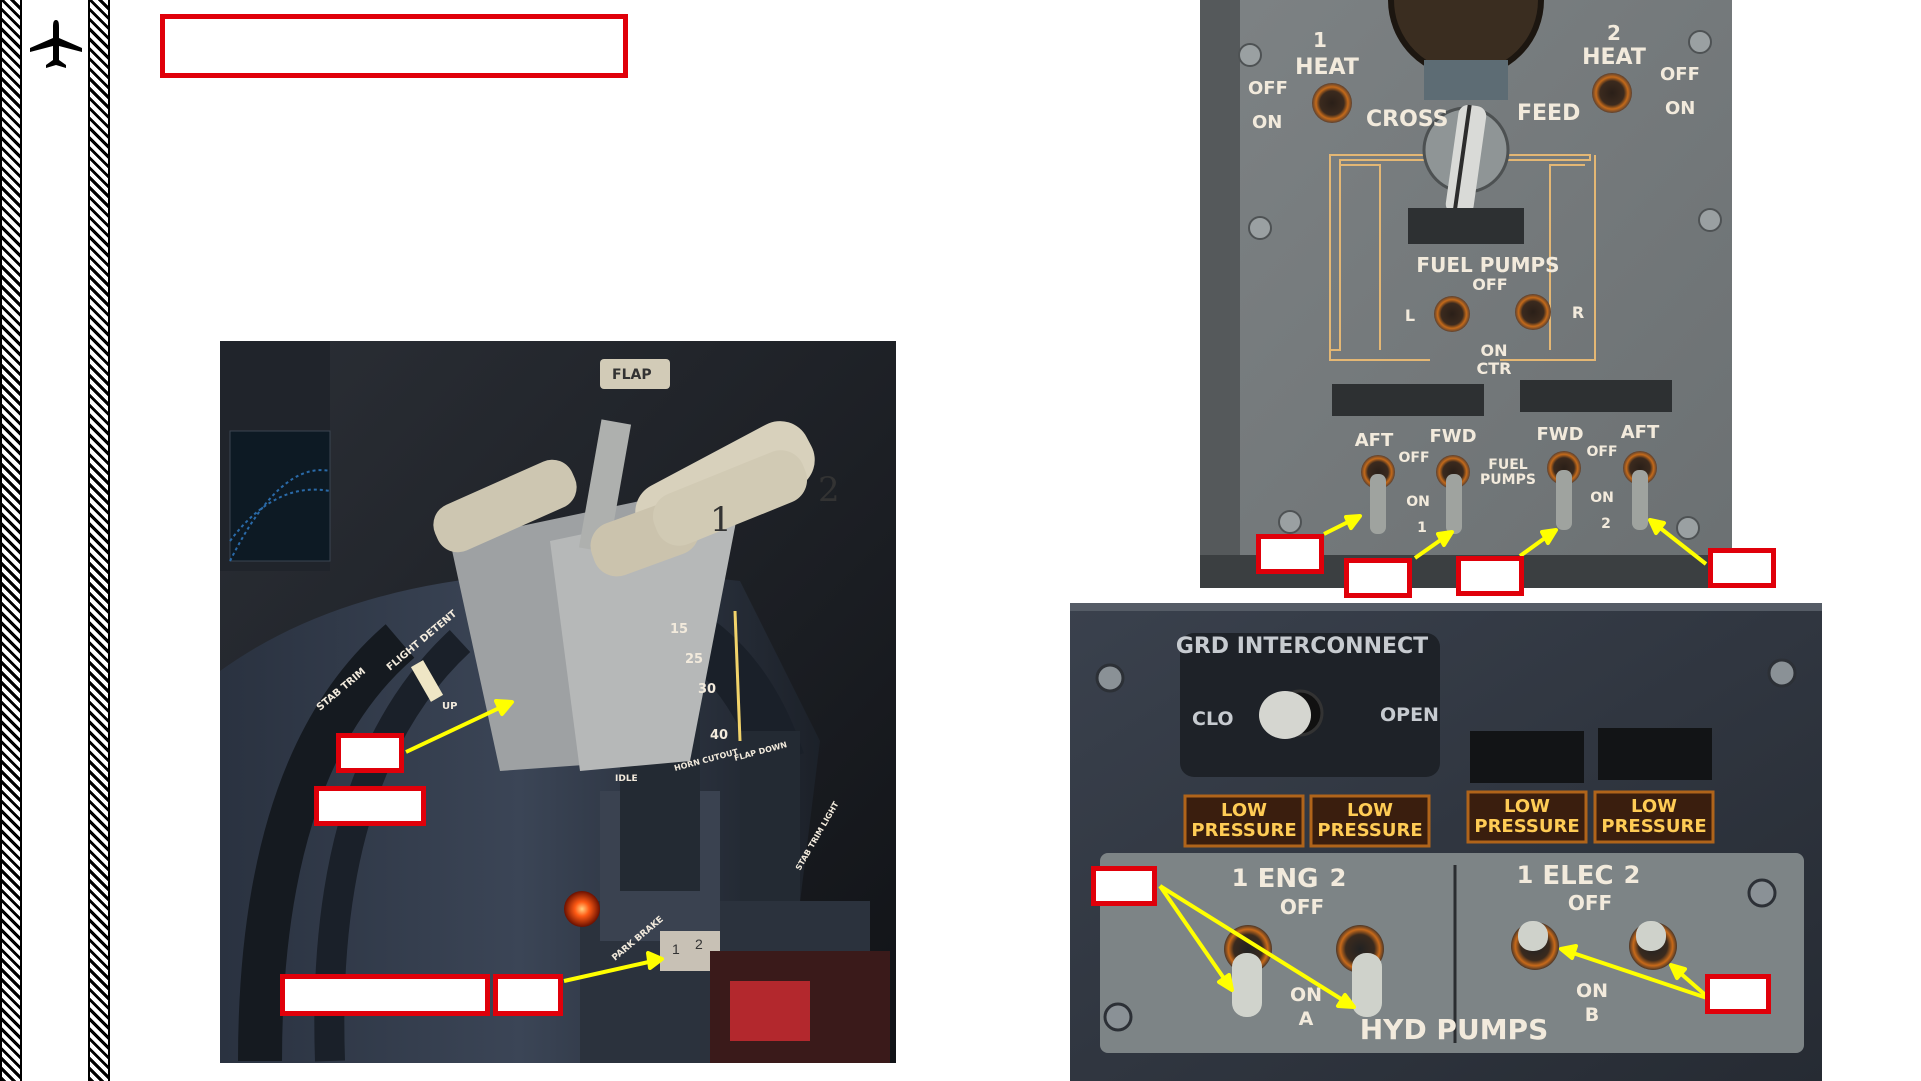  I want to click on crossfeed-label-2: FEED, so click(1548, 113).